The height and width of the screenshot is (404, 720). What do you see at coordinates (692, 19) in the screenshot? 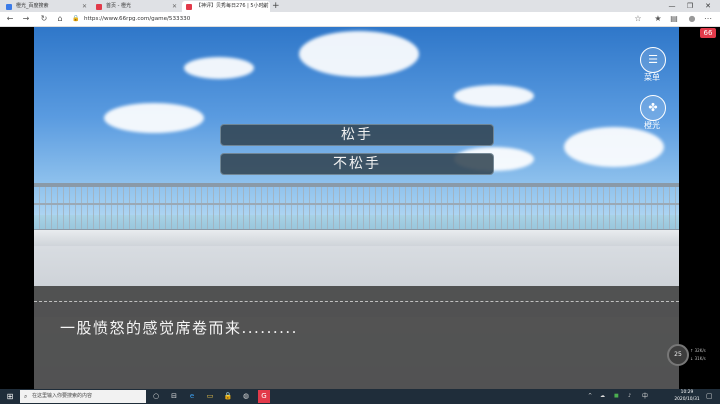
I see `profile-avatar: ●` at bounding box center [692, 19].